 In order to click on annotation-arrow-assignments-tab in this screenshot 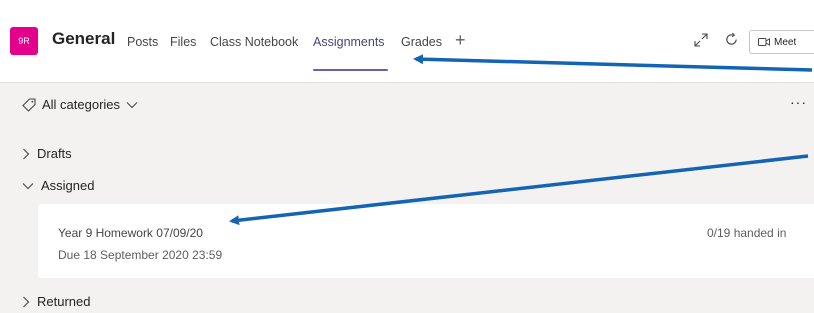, I will do `click(613, 63)`.